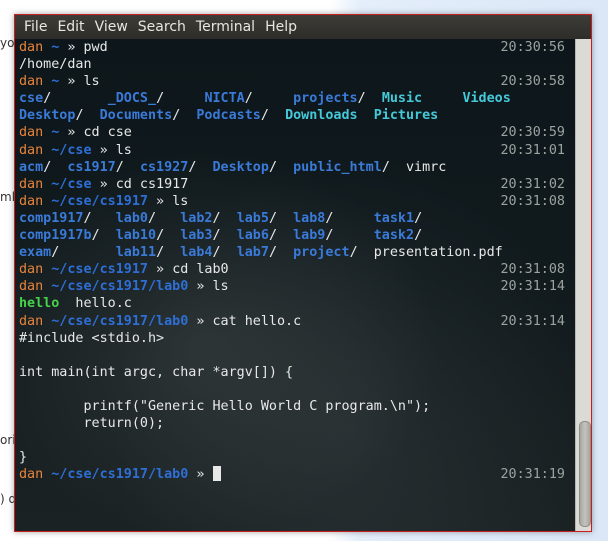 The width and height of the screenshot is (608, 541). I want to click on output-text: int main(int argc, char *argv[]) {, so click(156, 372).